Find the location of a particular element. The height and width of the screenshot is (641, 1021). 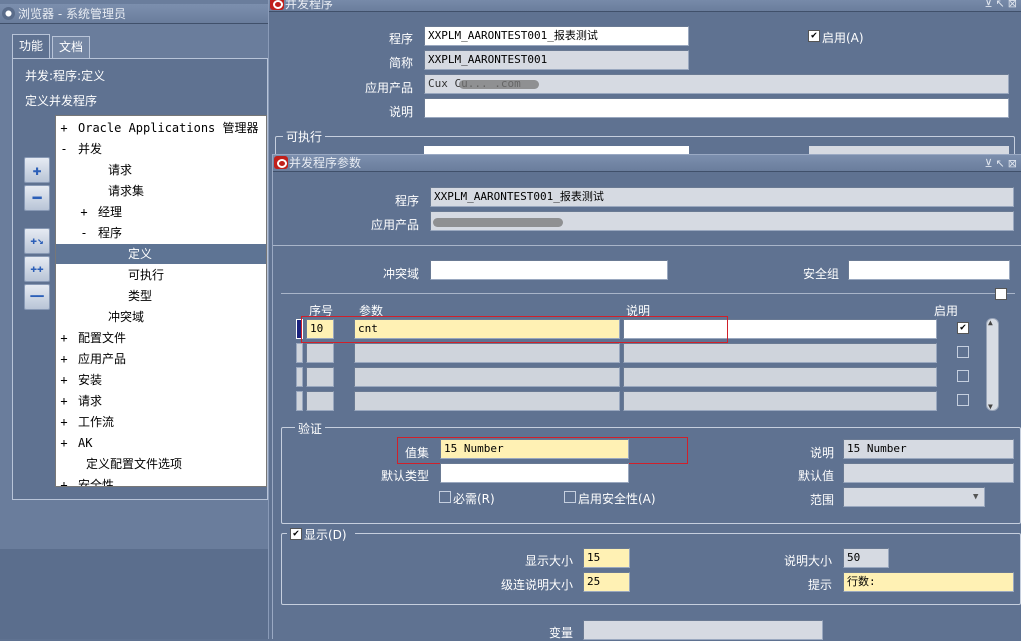

expand-button: ✚ is located at coordinates (37, 170).